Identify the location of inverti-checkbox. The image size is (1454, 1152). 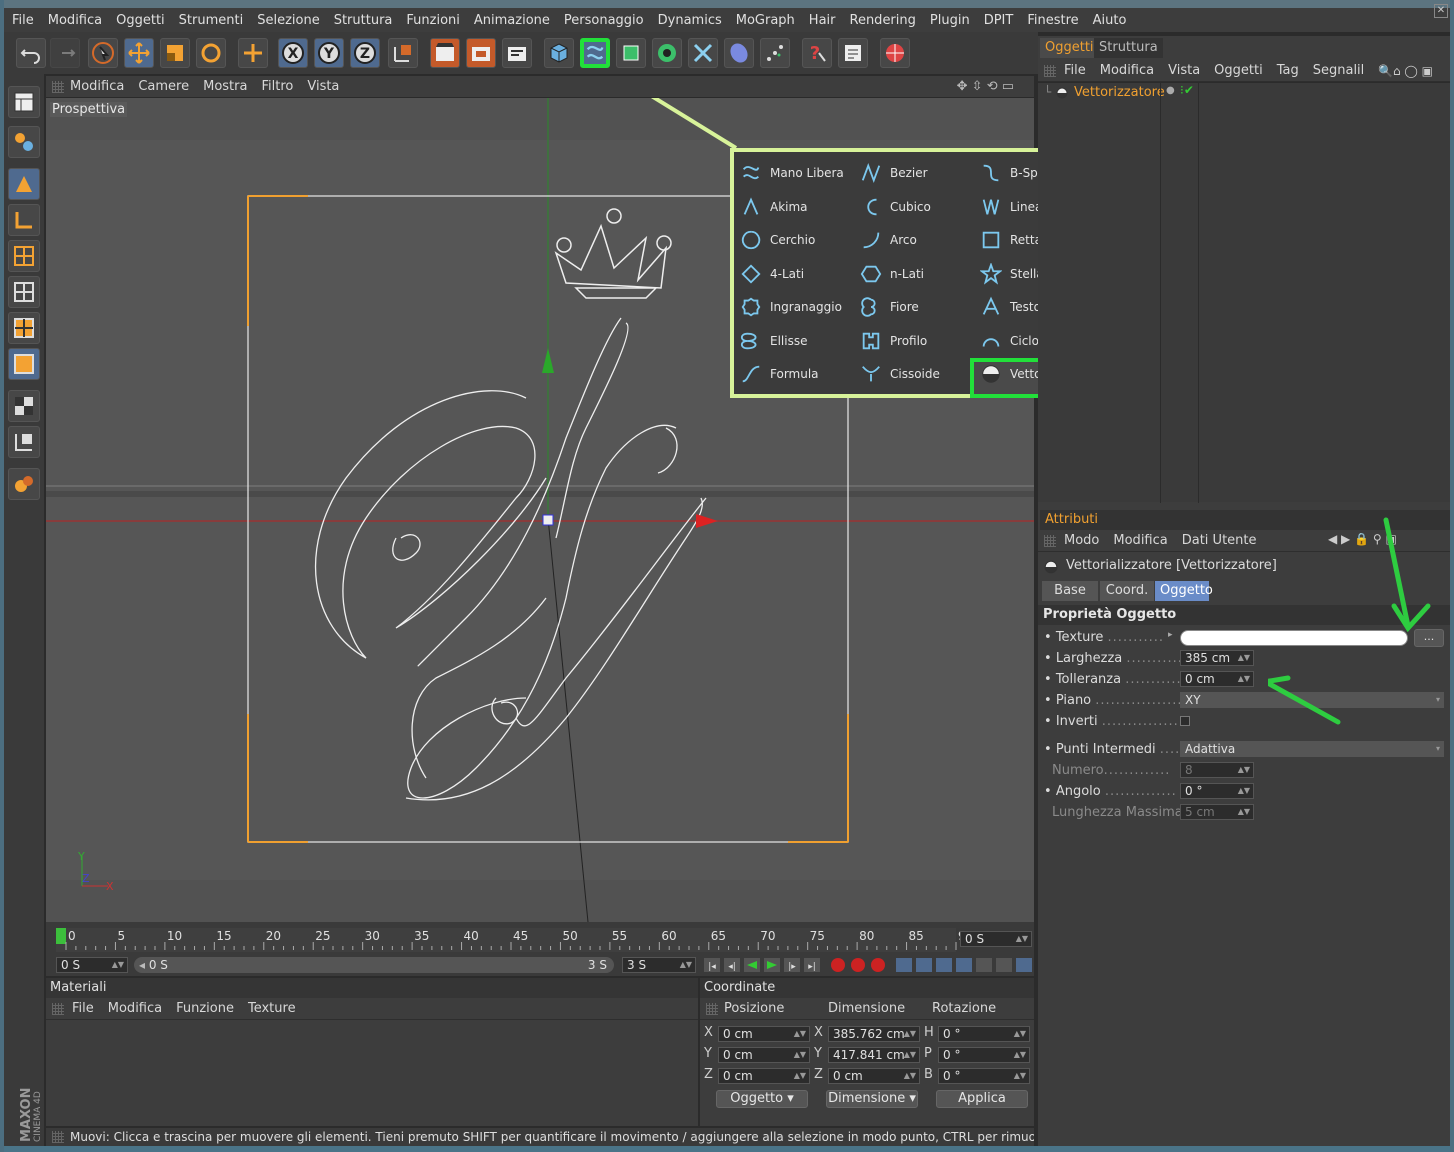
(1185, 721).